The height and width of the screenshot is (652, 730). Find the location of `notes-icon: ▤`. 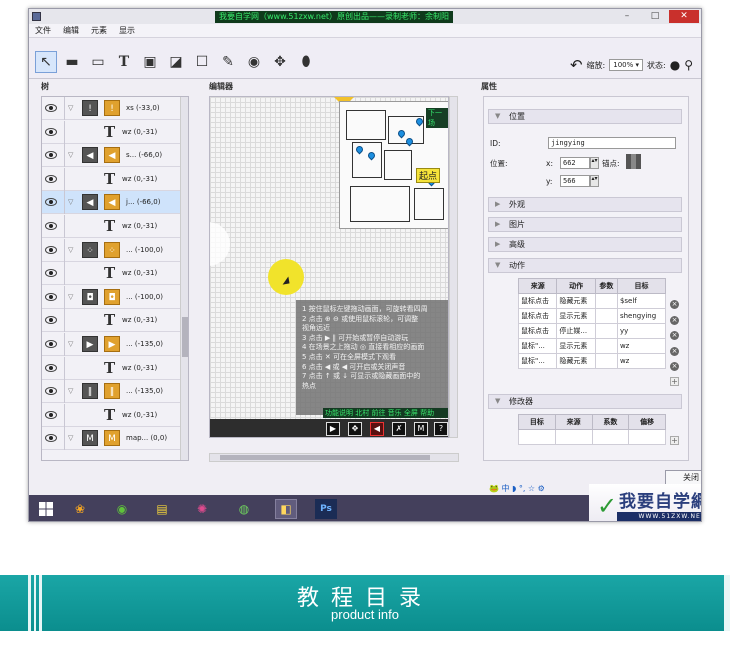

notes-icon: ▤ is located at coordinates (162, 509).